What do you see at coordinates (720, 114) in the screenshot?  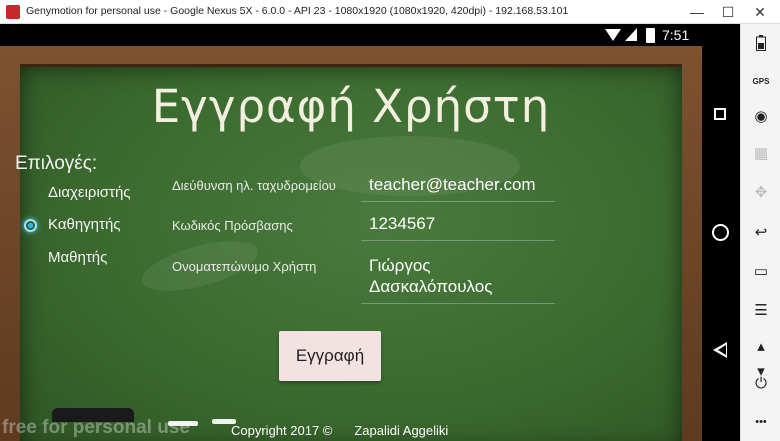 I see `recents-nav-button` at bounding box center [720, 114].